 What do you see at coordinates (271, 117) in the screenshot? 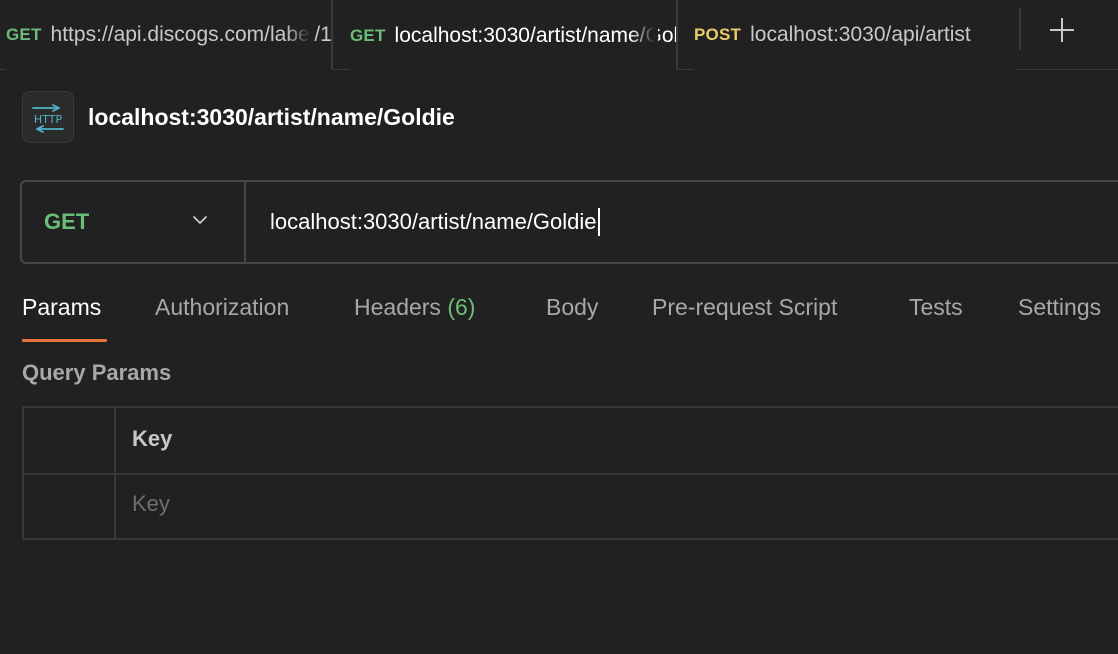
I see `request-title: localhost:3030/artist/name/Goldie` at bounding box center [271, 117].